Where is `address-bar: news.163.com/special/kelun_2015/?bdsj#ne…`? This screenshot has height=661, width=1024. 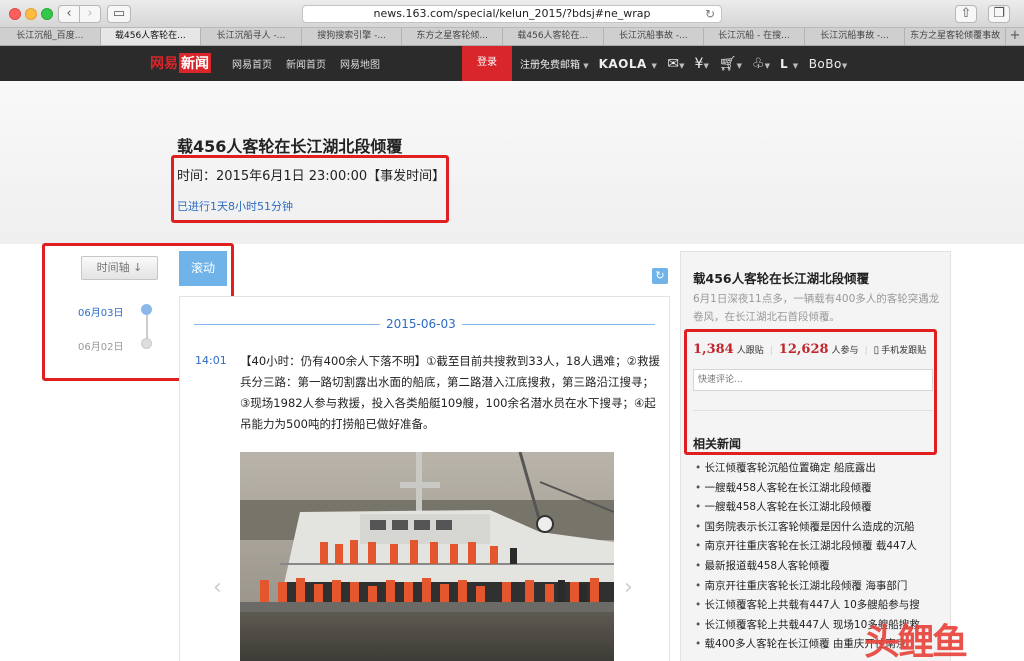
address-bar: news.163.com/special/kelun_2015/?bdsj#ne… is located at coordinates (512, 14).